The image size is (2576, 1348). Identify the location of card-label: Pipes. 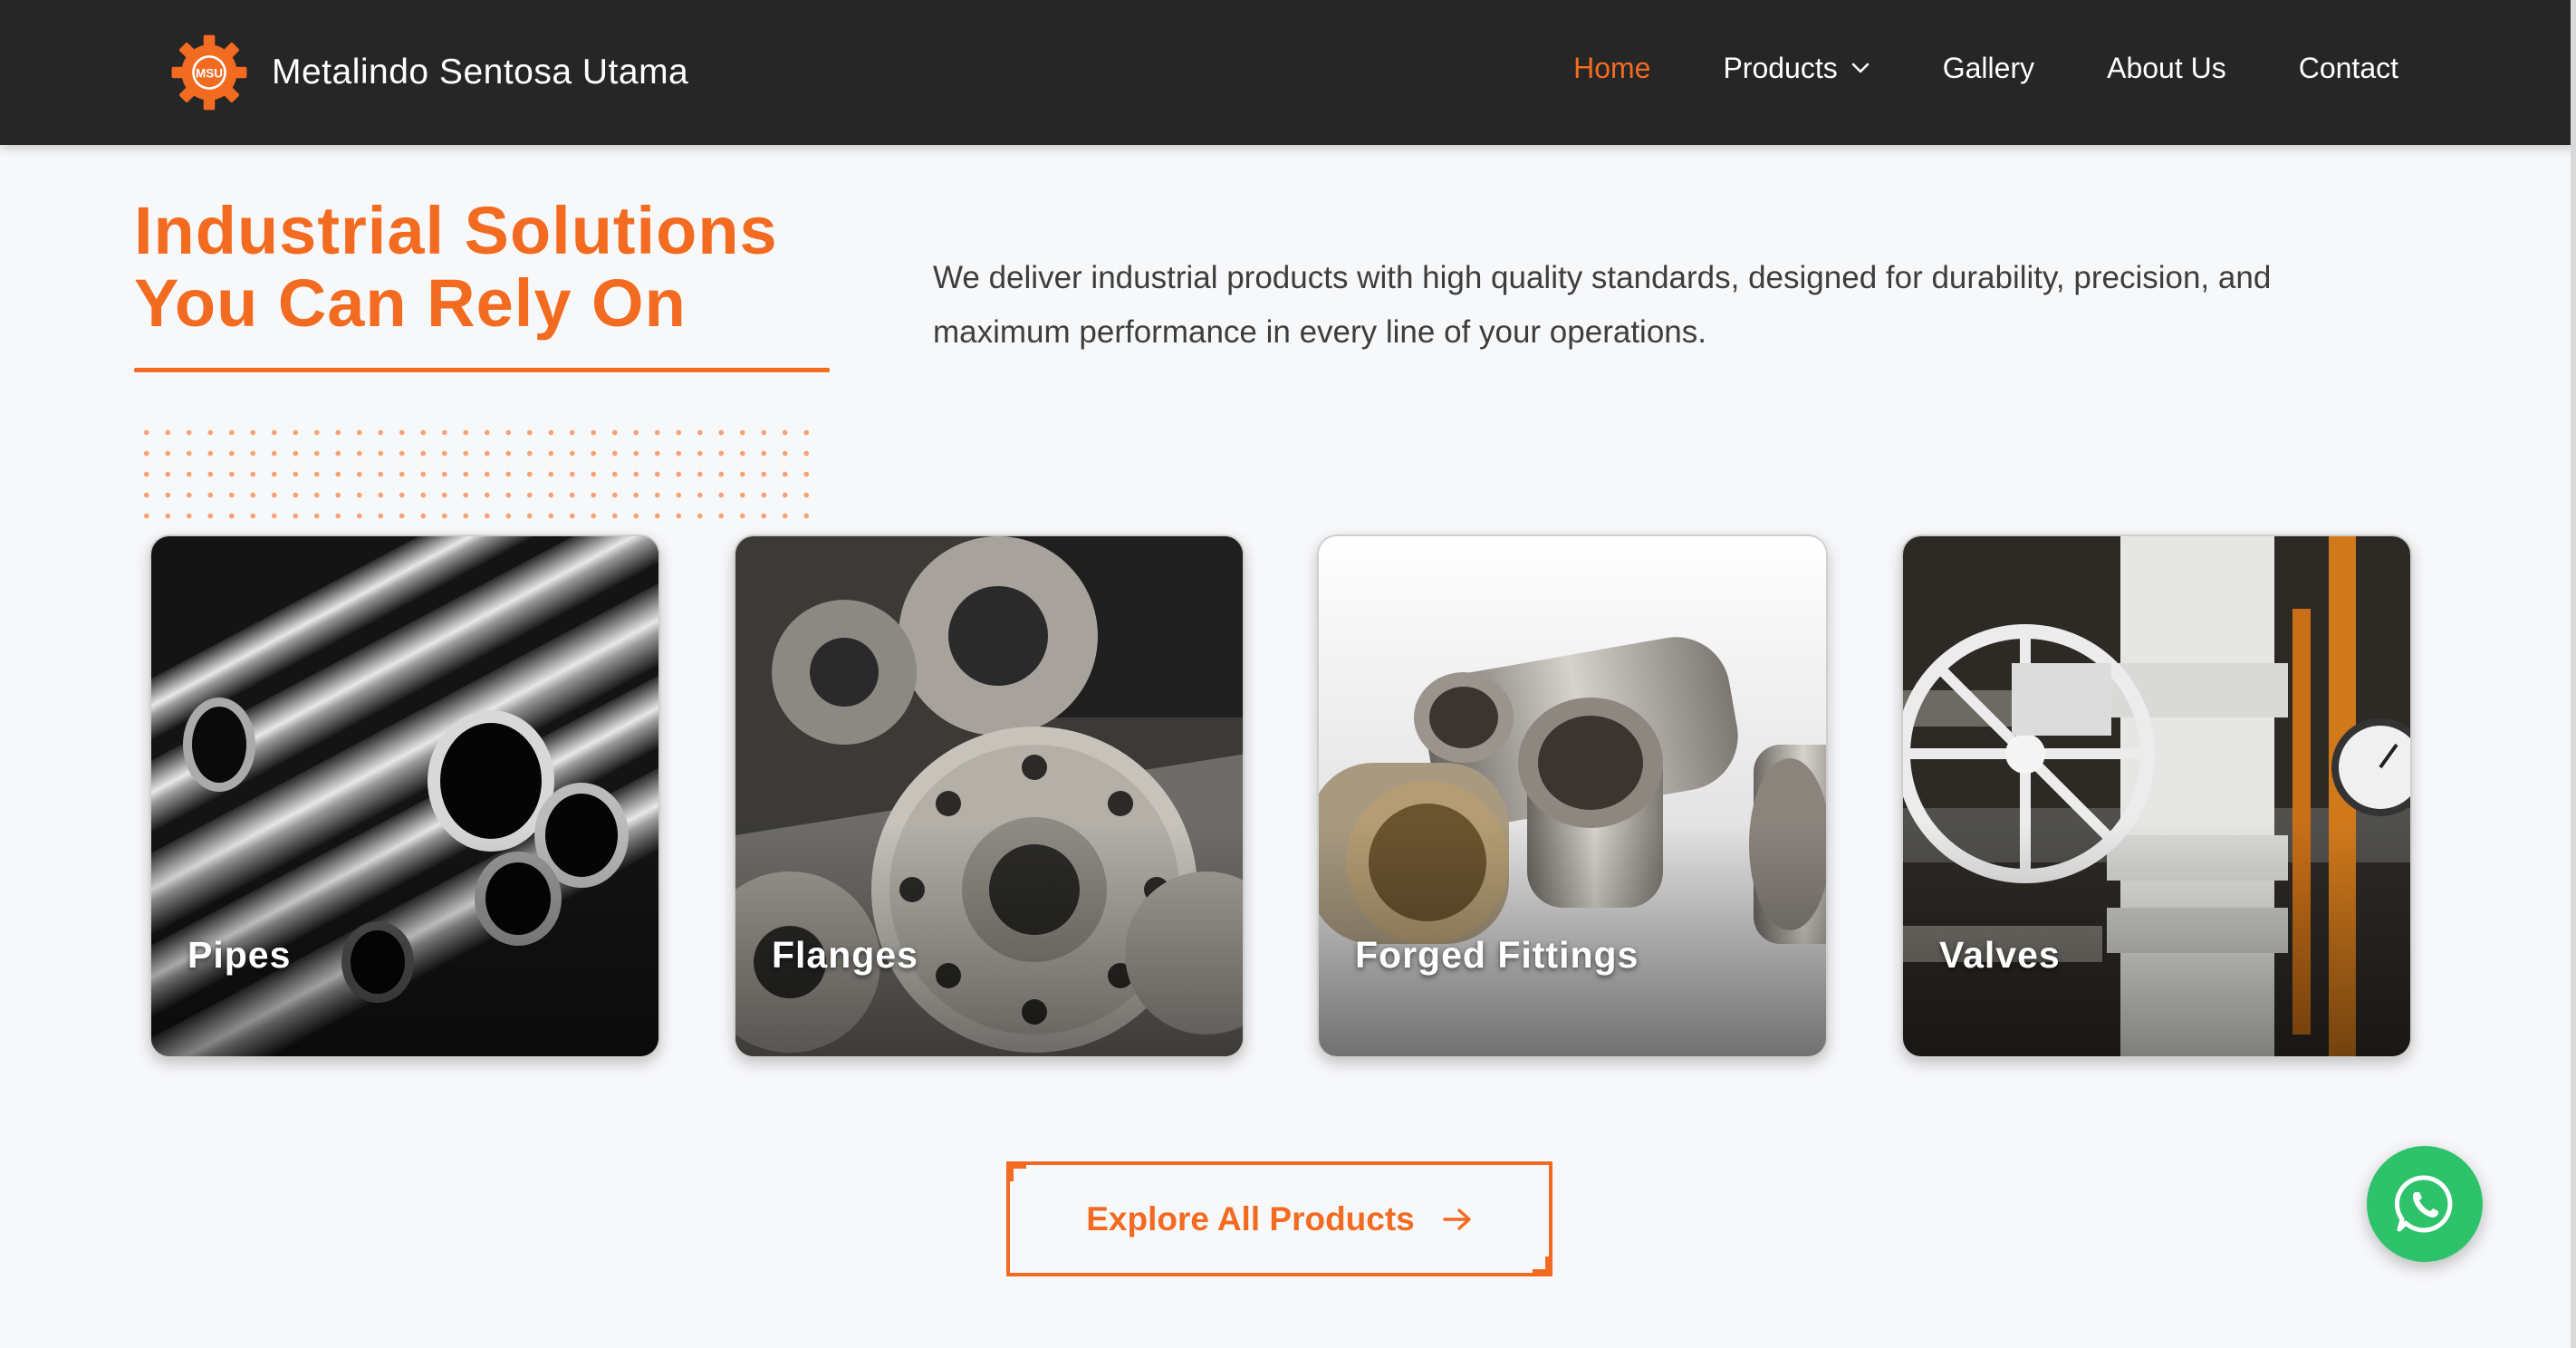
(239, 955).